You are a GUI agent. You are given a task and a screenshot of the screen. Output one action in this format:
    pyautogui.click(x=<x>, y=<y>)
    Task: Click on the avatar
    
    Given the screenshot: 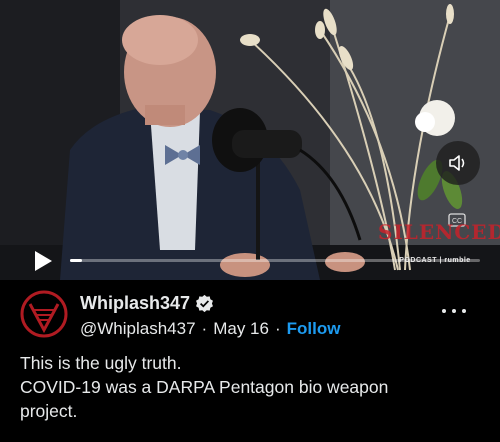 What is the action you would take?
    pyautogui.click(x=44, y=314)
    